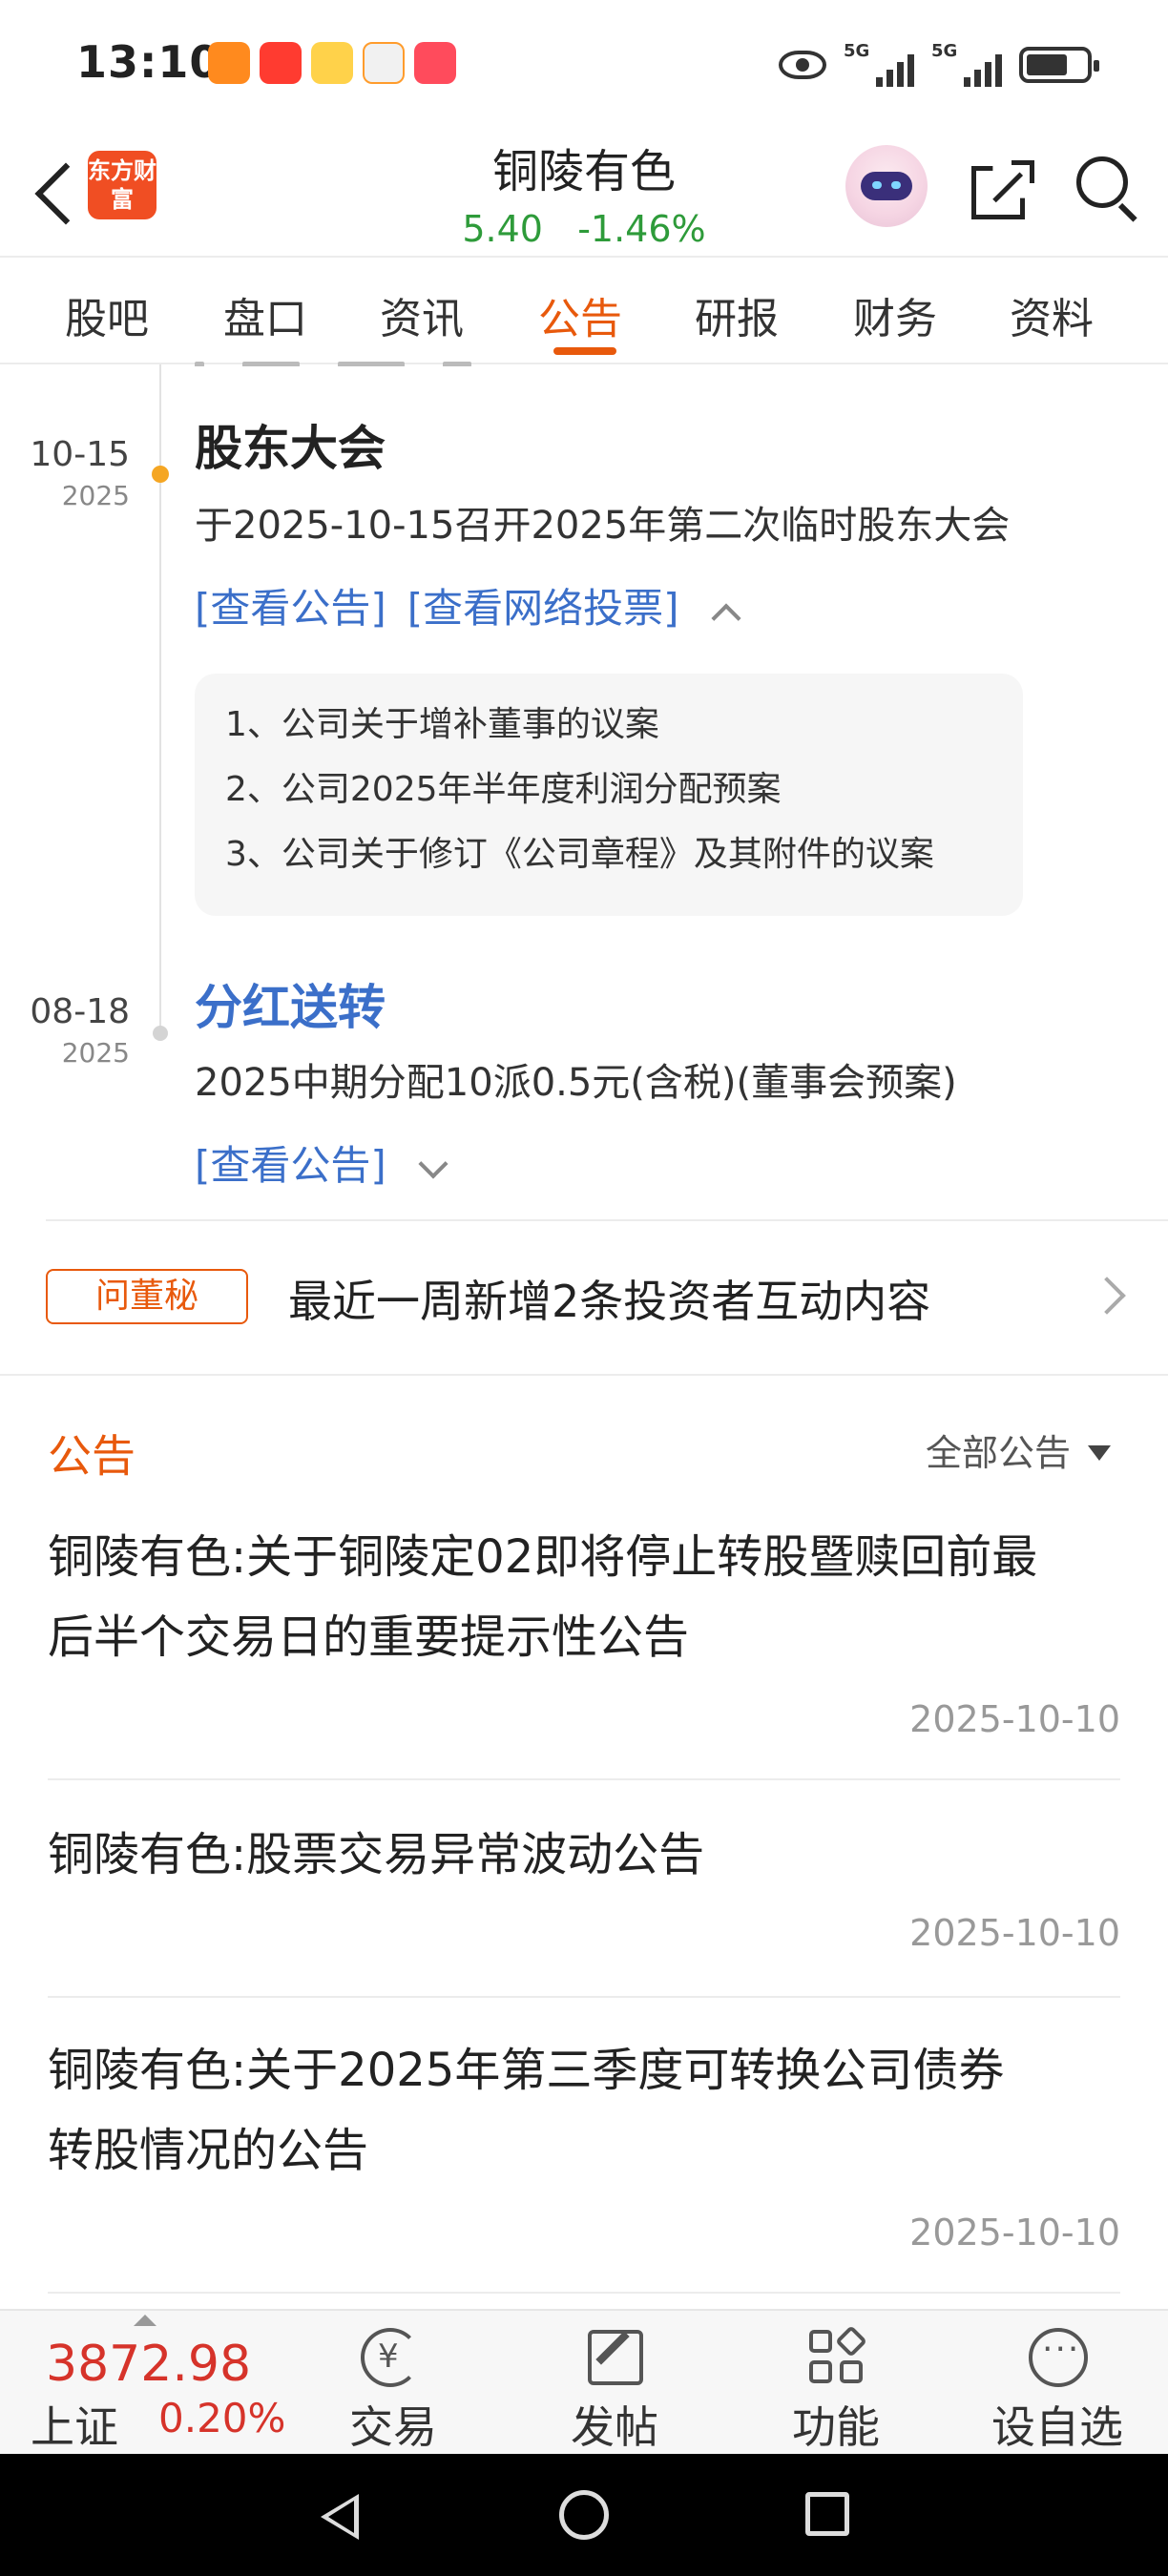  What do you see at coordinates (1099, 1452) in the screenshot?
I see `dropdown-triangle-icon` at bounding box center [1099, 1452].